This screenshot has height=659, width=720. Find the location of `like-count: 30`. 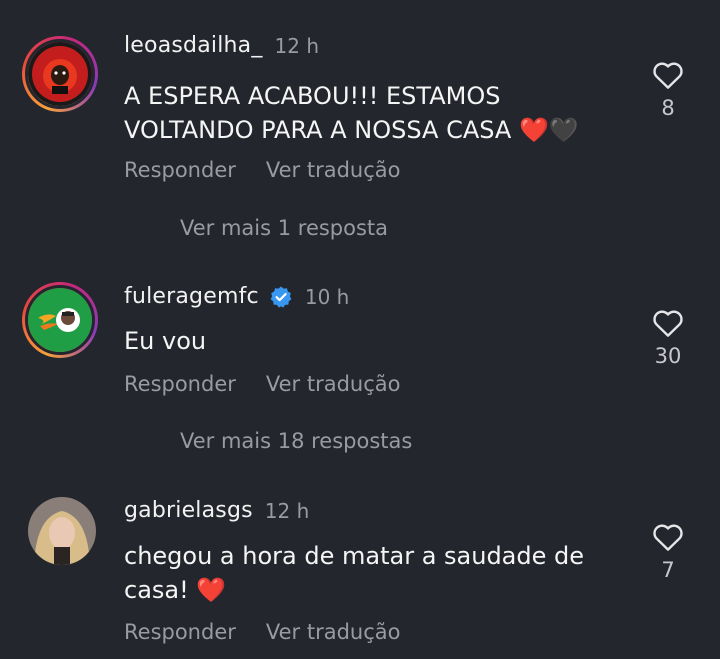

like-count: 30 is located at coordinates (668, 356).